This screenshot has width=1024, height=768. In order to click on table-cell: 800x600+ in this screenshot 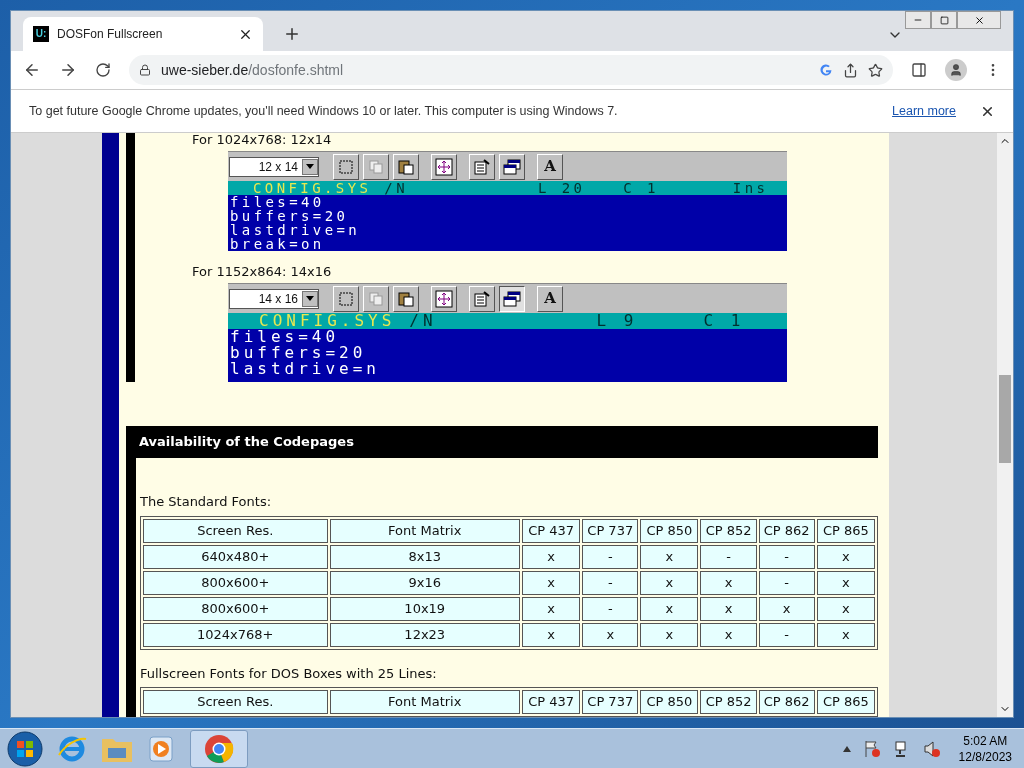, I will do `click(235, 582)`.